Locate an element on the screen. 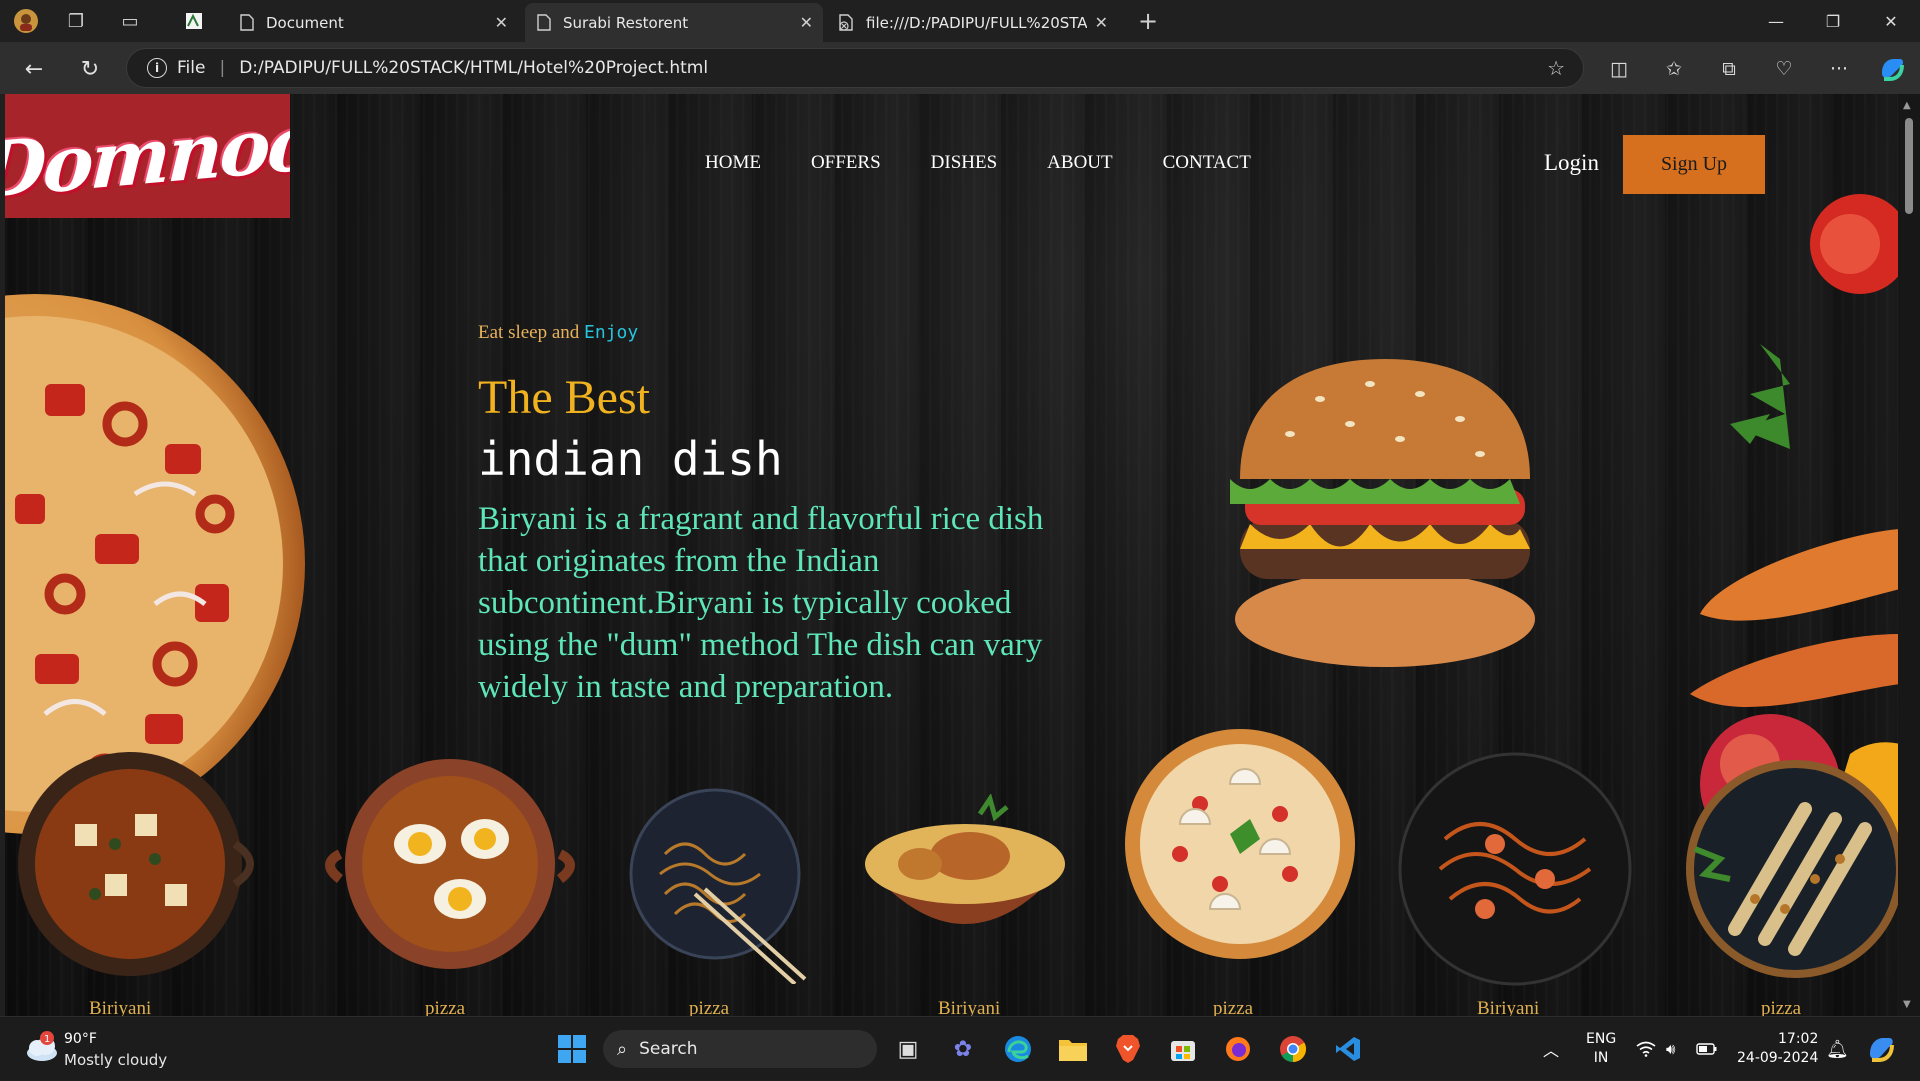 The height and width of the screenshot is (1081, 1920). logo-text: Domnoo is located at coordinates (147, 156).